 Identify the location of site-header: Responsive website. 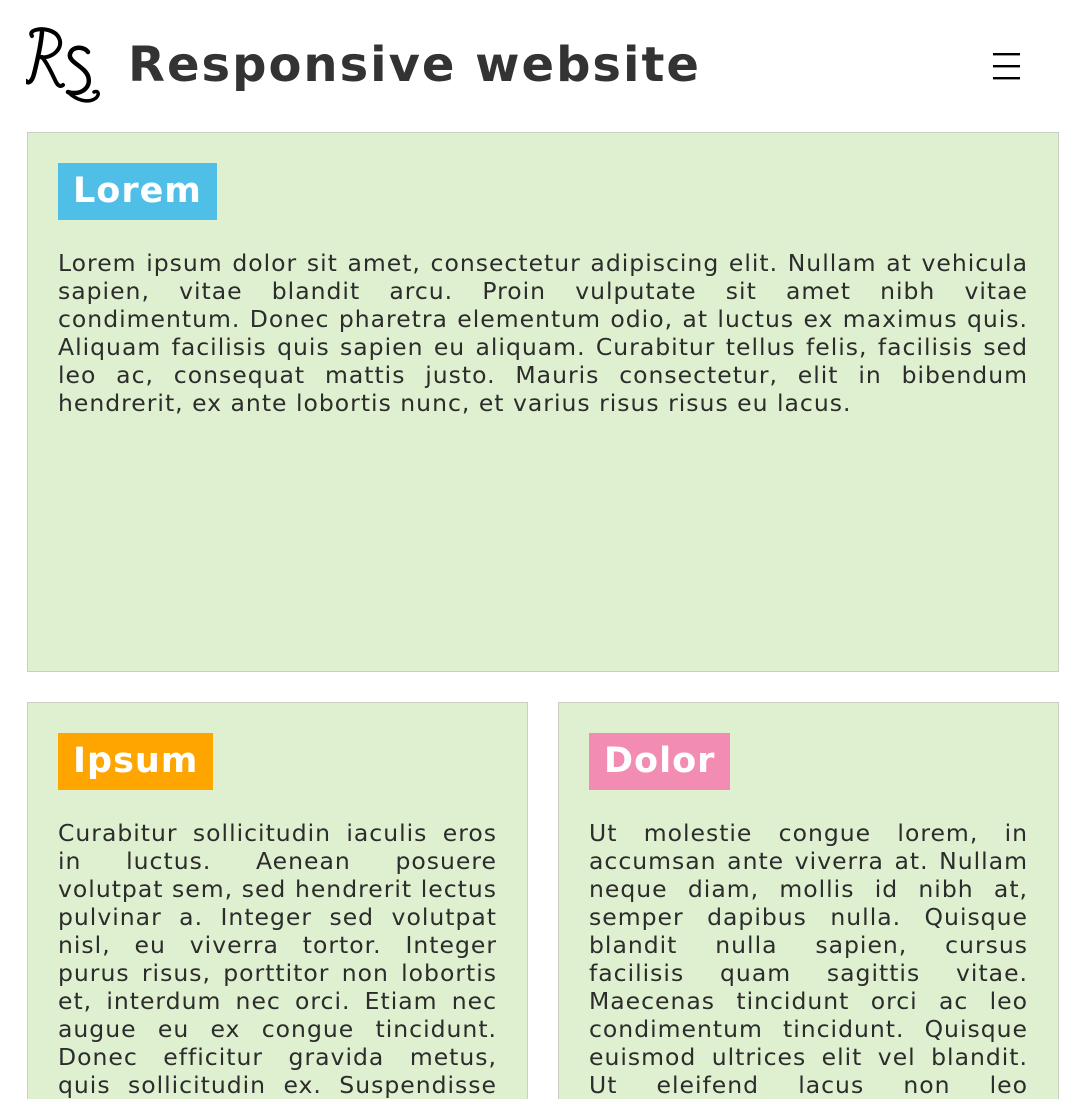
(543, 66).